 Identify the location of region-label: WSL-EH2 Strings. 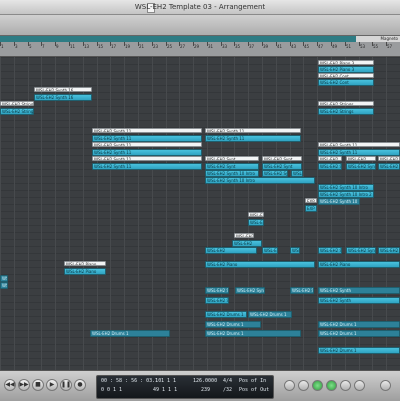
(337, 104).